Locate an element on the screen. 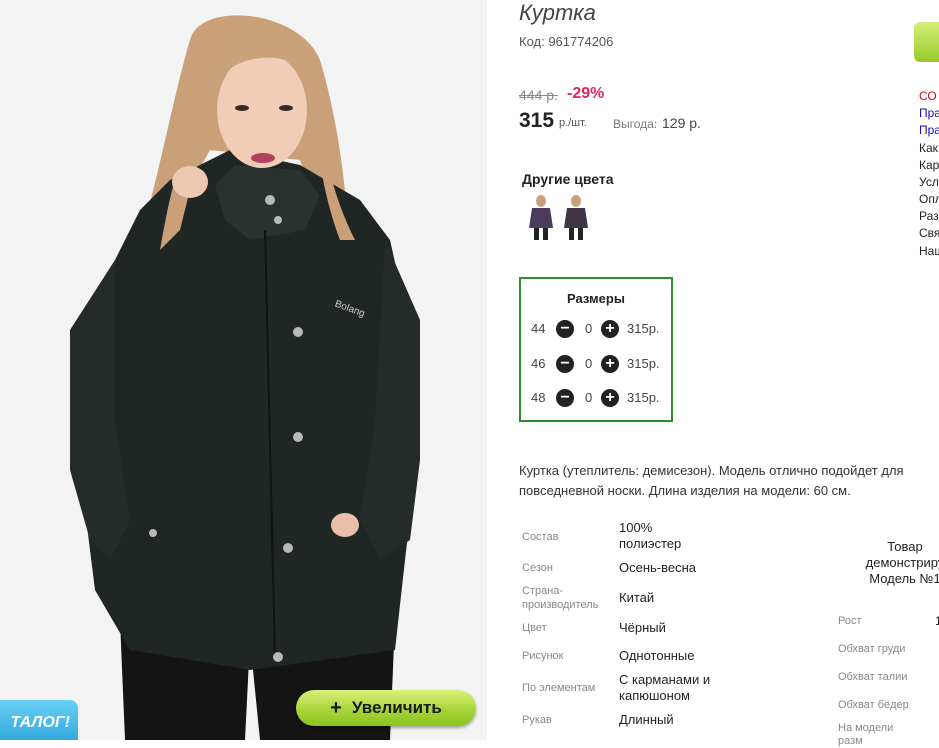  purple-jacket-thumb-icon is located at coordinates (541, 217).